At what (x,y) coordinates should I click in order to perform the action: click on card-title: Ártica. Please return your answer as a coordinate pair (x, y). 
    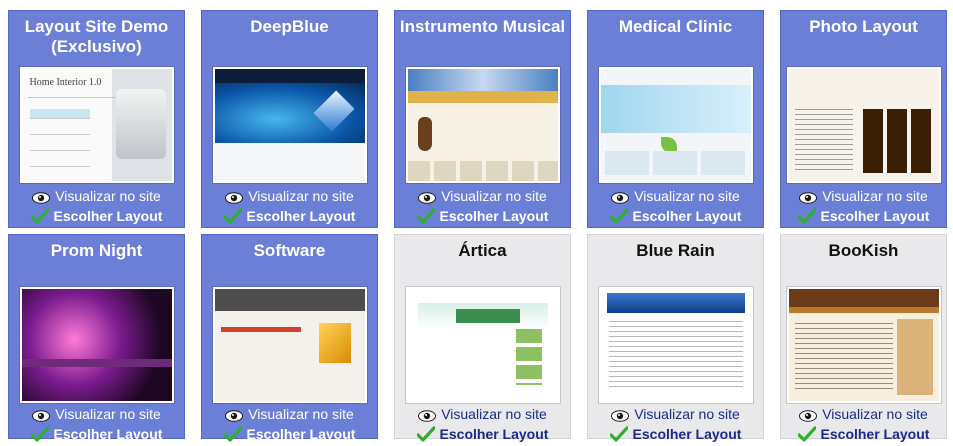
    Looking at the image, I should click on (482, 250).